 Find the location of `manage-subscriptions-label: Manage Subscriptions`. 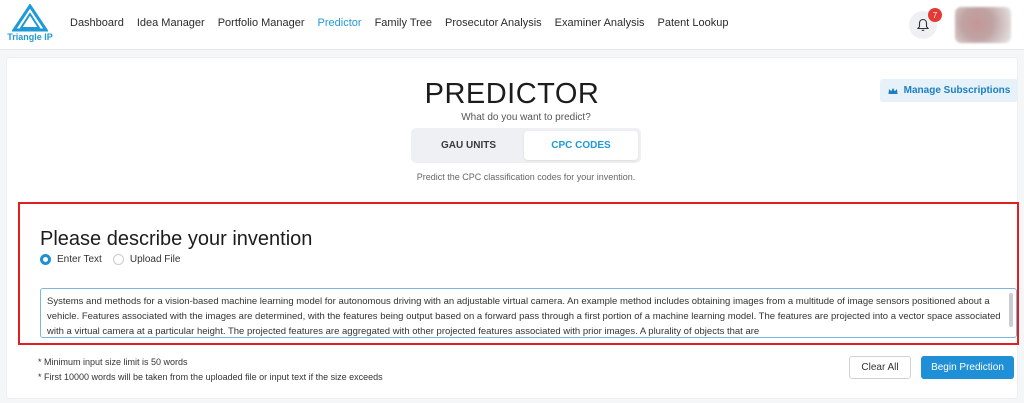

manage-subscriptions-label: Manage Subscriptions is located at coordinates (957, 90).